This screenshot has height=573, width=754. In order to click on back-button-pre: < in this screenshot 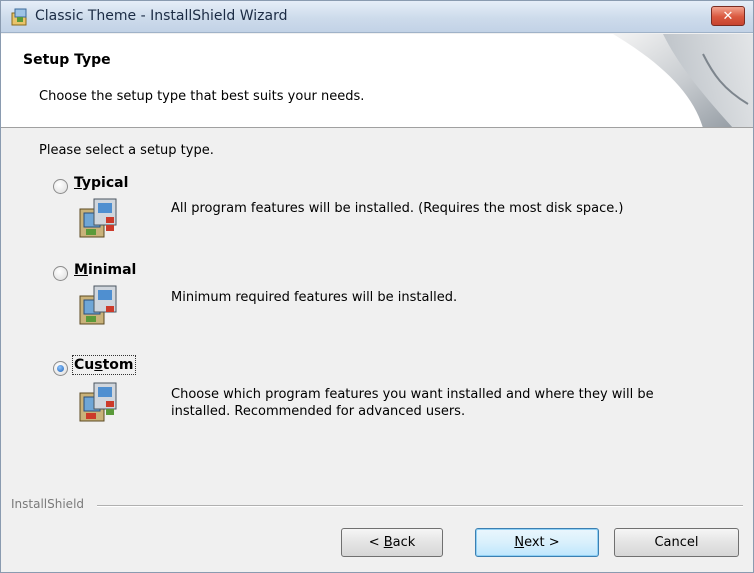, I will do `click(376, 542)`.